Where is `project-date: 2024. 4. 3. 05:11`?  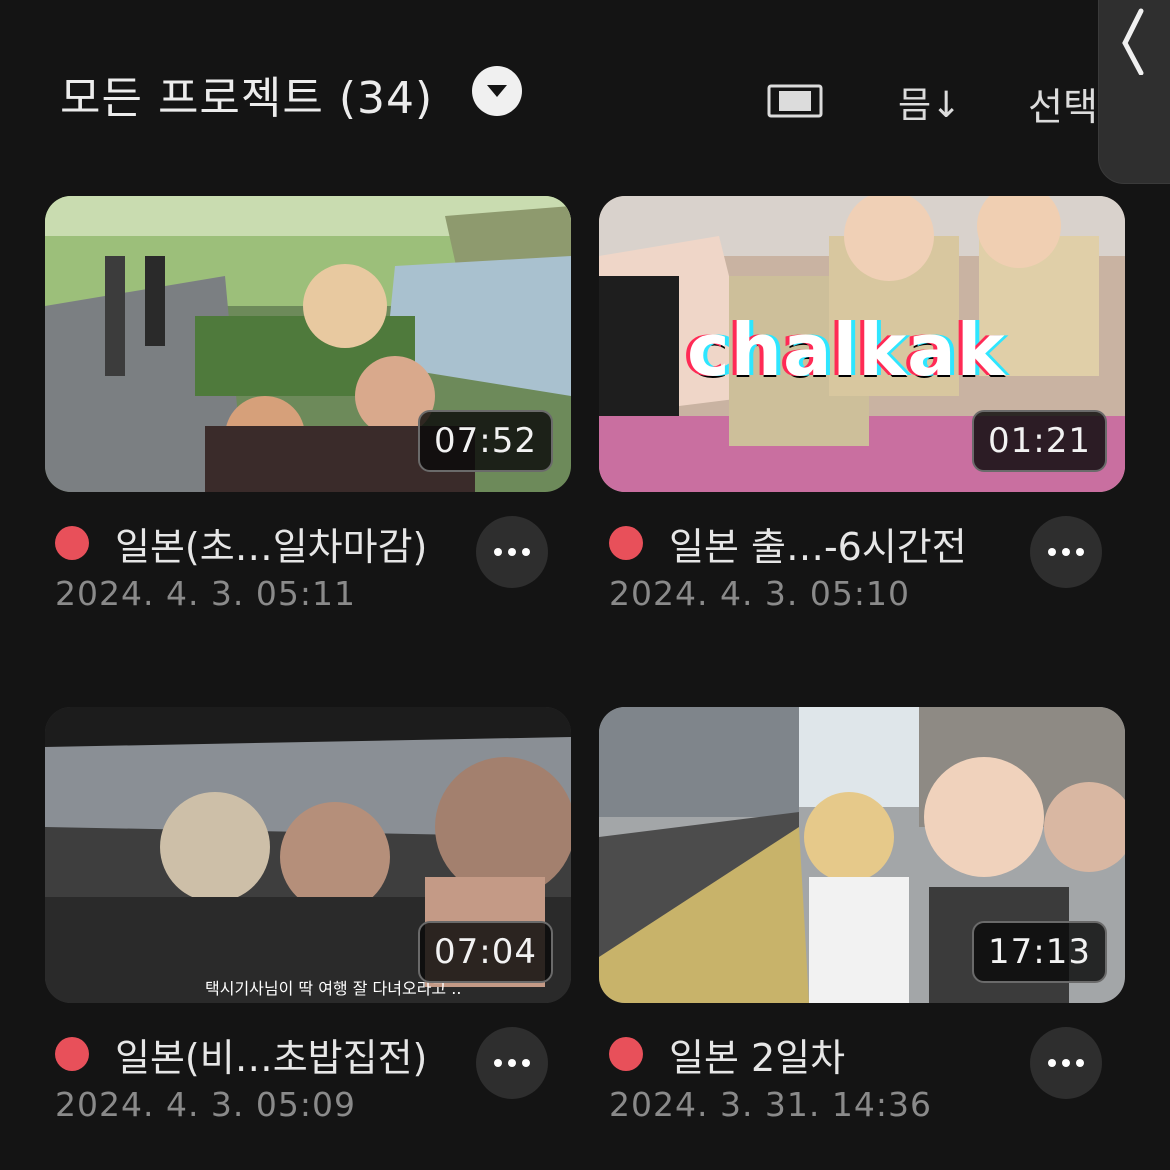
project-date: 2024. 4. 3. 05:11 is located at coordinates (206, 593).